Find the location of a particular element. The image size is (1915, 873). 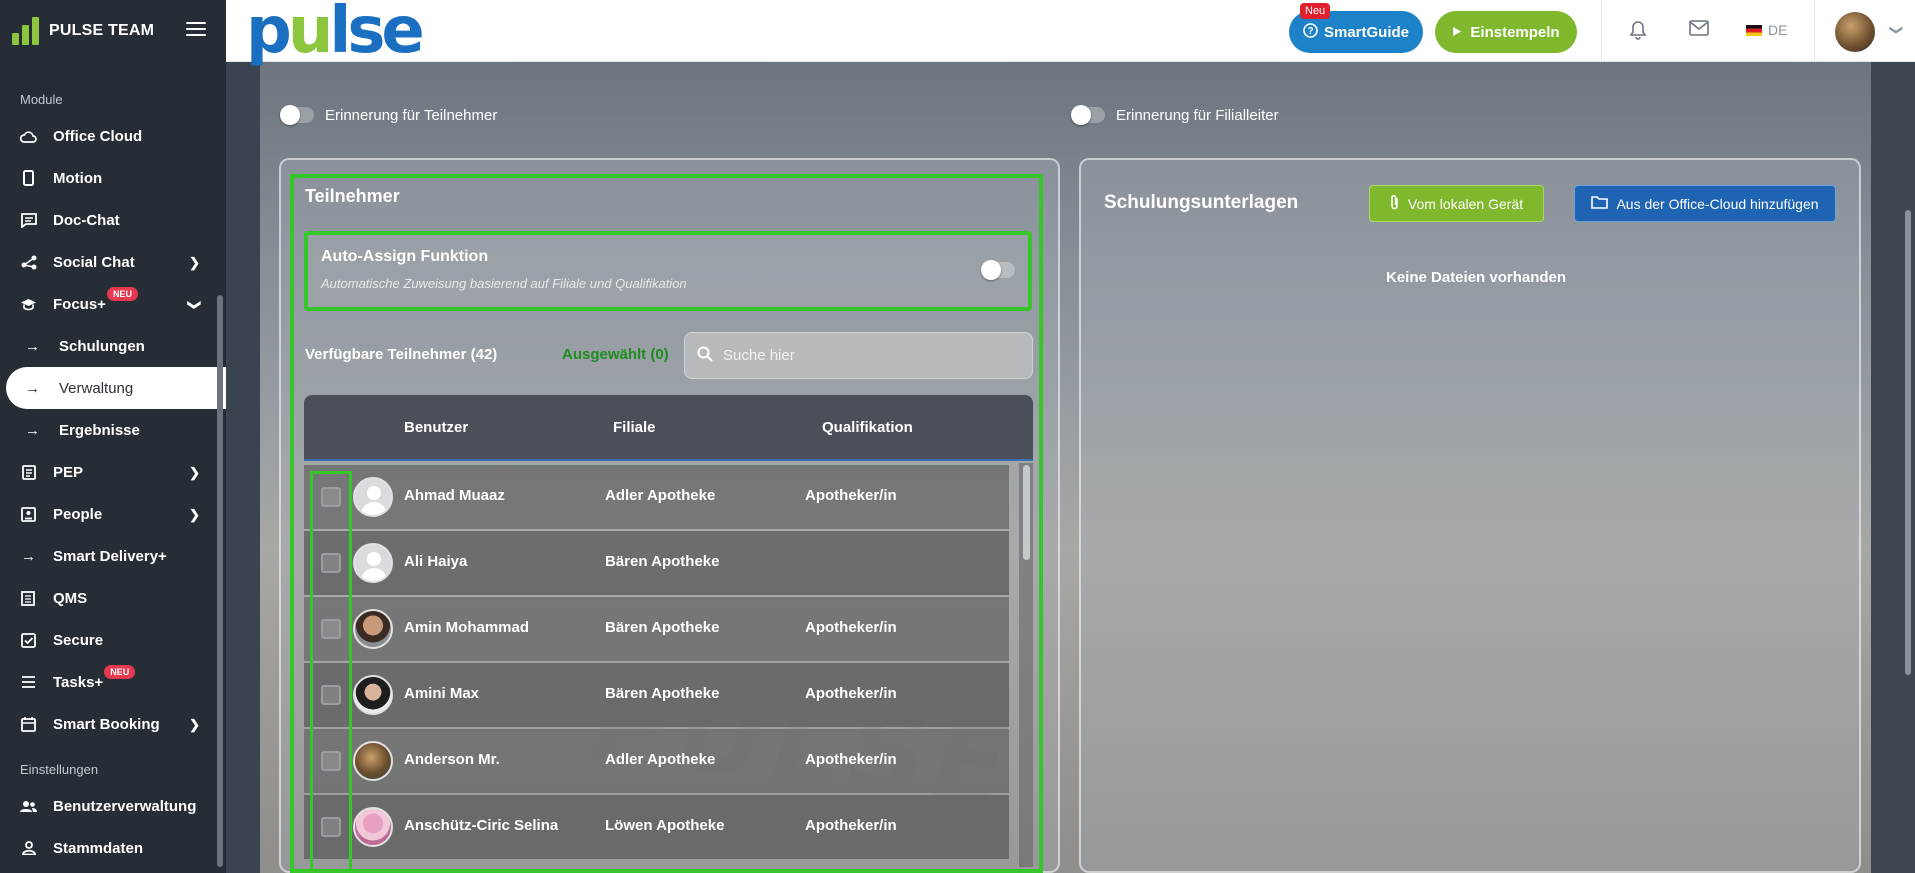

sidebar-item-label: Secure is located at coordinates (78, 640).